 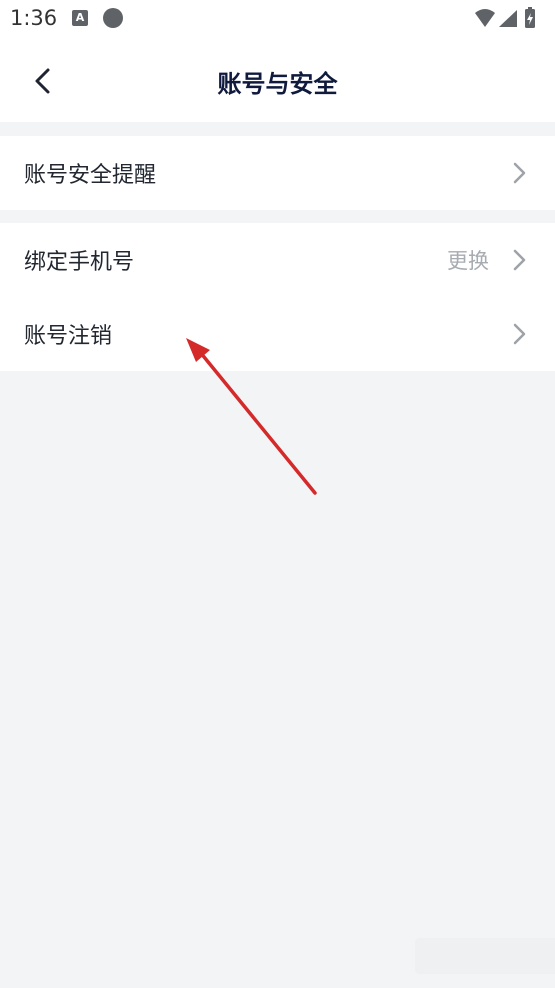 I want to click on header: 账号与安全, so click(x=277, y=80).